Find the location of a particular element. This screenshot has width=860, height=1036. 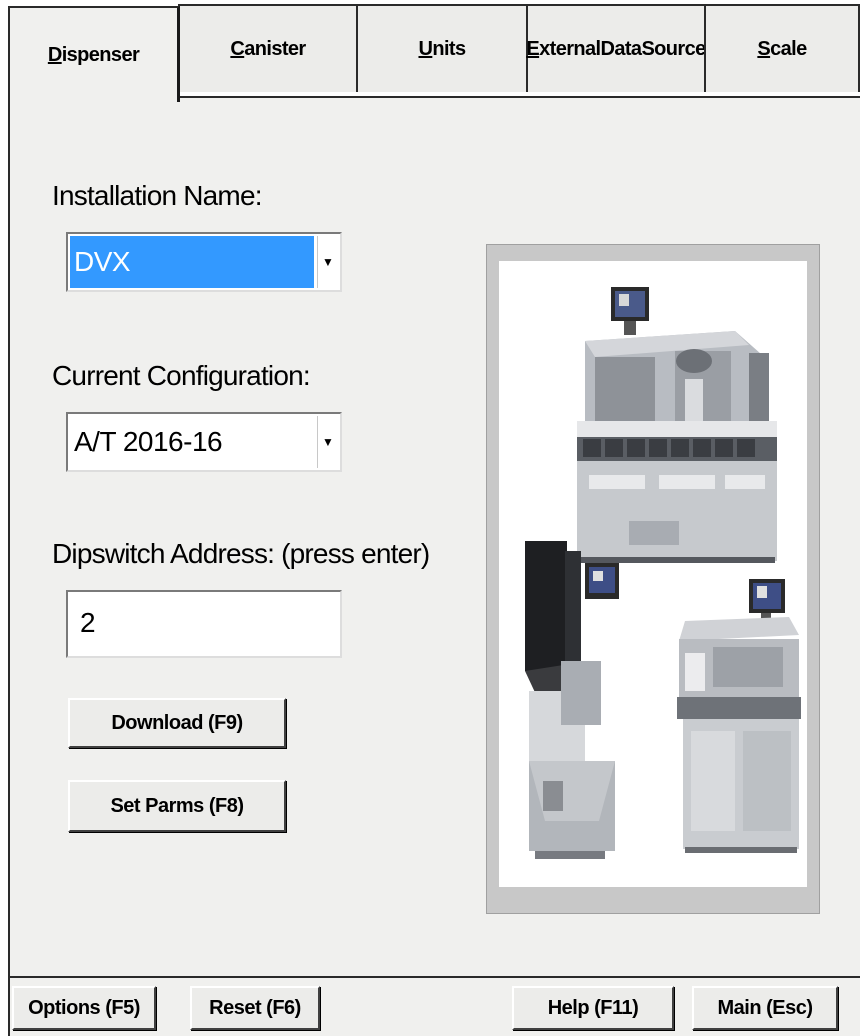

current-configuration-combo: A/T 2016-16 ▼ is located at coordinates (204, 442).